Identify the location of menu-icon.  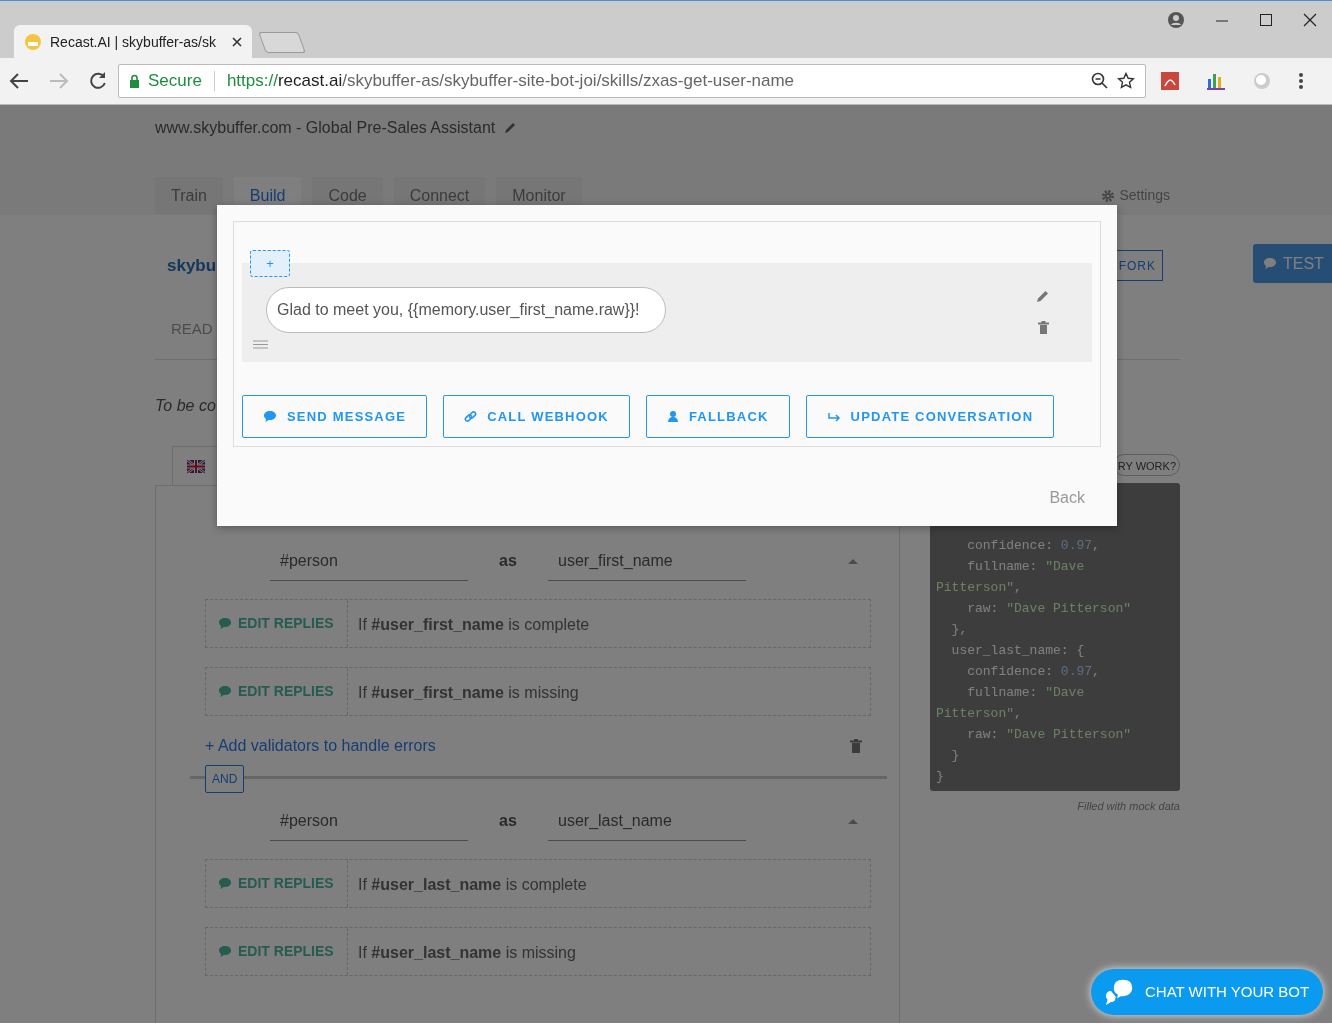
(1301, 81).